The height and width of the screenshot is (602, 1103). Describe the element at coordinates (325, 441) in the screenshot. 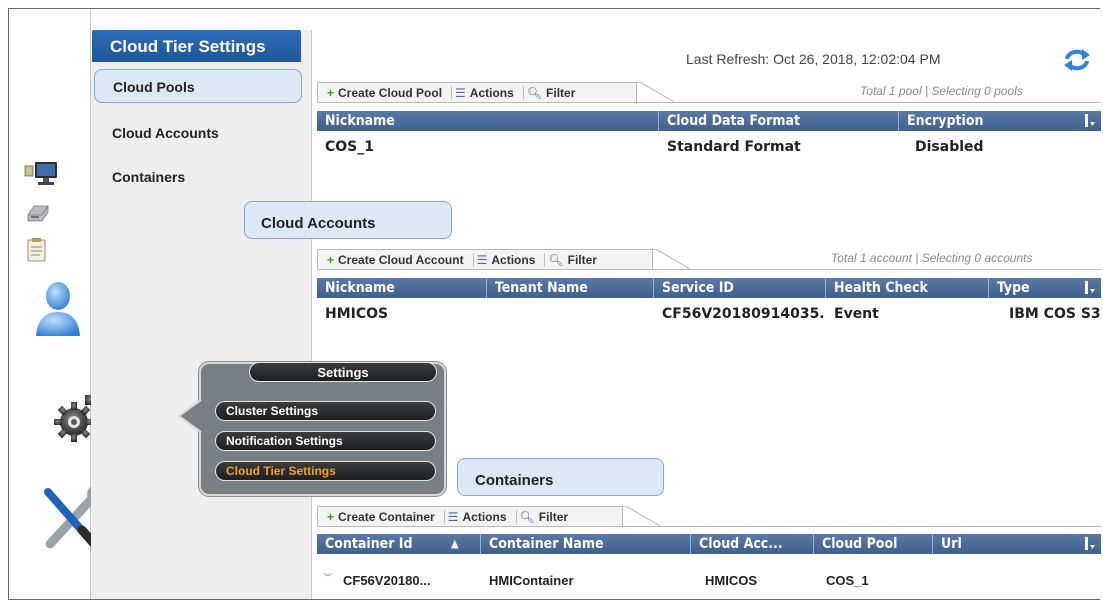

I see `menu-item-notification-settings: Notification Settings` at that location.